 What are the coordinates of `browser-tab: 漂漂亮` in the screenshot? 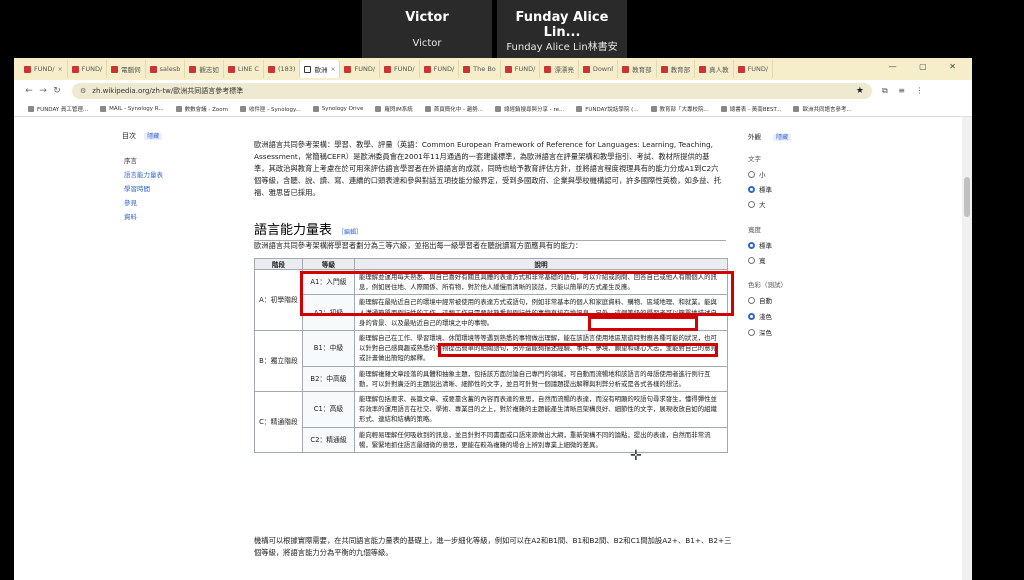 It's located at (559, 69).